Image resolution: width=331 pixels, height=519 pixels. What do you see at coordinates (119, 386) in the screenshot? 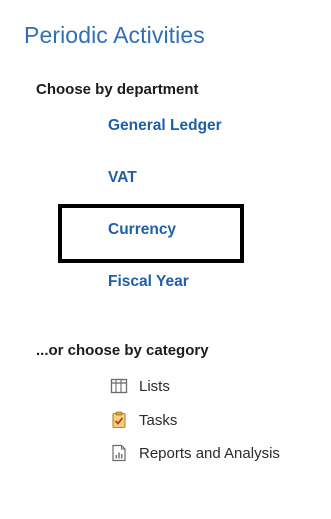
I see `list-icon` at bounding box center [119, 386].